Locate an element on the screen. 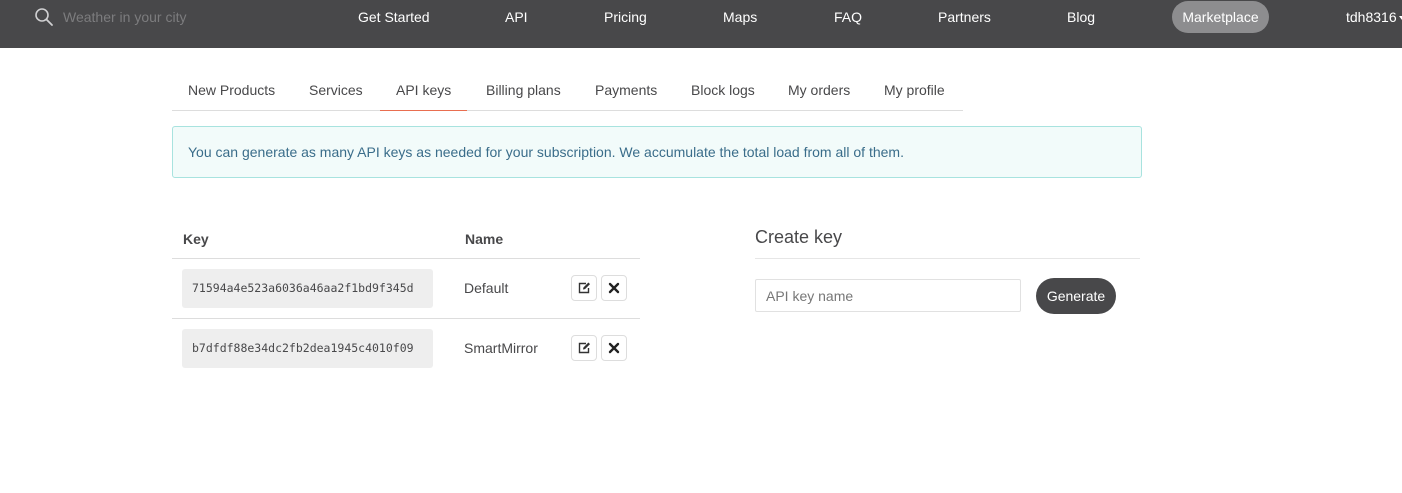 The image size is (1402, 493). tab-billing-plans: Billing plans is located at coordinates (523, 92).